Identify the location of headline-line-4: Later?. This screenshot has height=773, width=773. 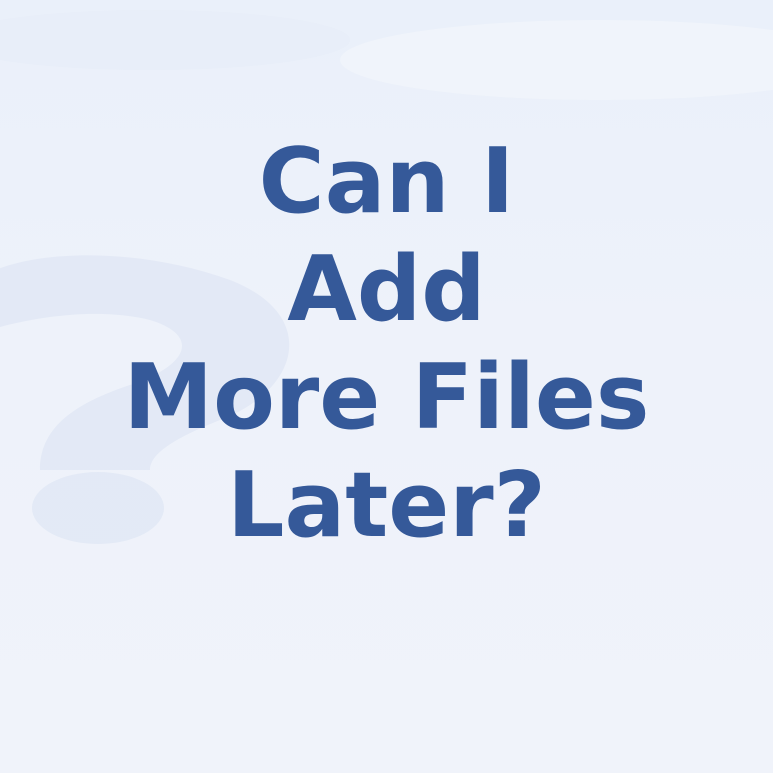
(386, 505).